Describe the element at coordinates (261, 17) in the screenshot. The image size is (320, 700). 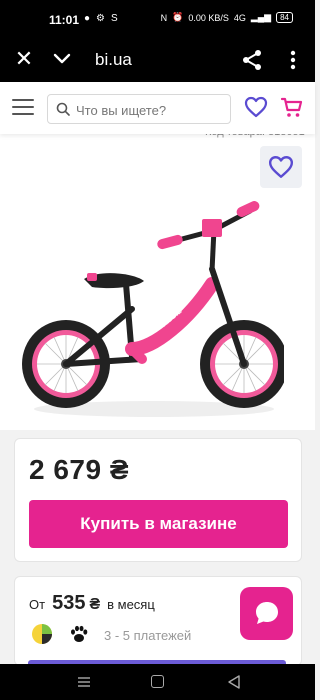
I see `signal-icon: ▂▄▆` at that location.